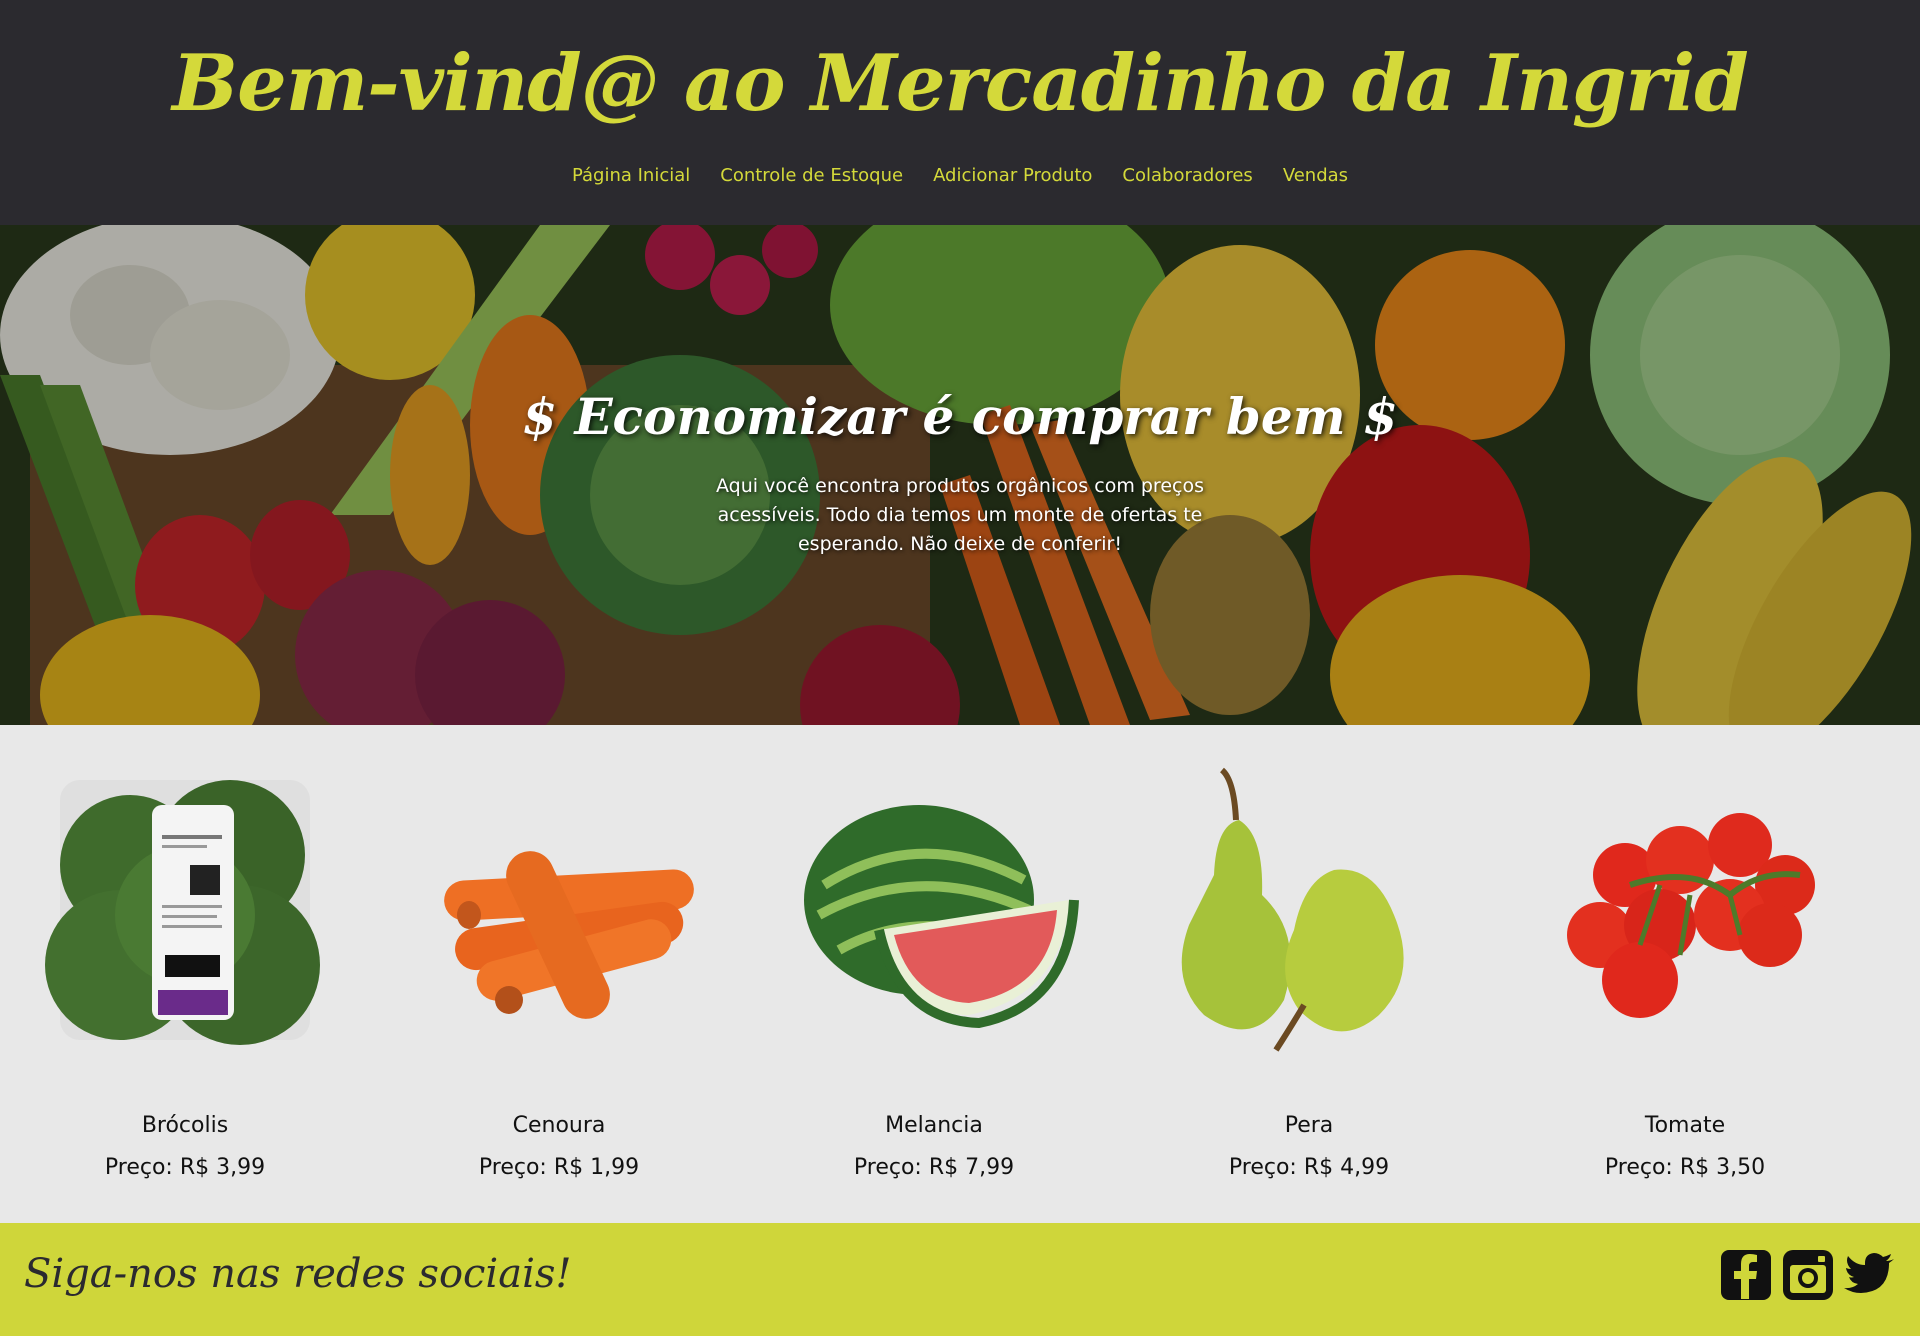  I want to click on product-card-broccoli: Brócolis Preço: R$ 3,99, so click(185, 975).